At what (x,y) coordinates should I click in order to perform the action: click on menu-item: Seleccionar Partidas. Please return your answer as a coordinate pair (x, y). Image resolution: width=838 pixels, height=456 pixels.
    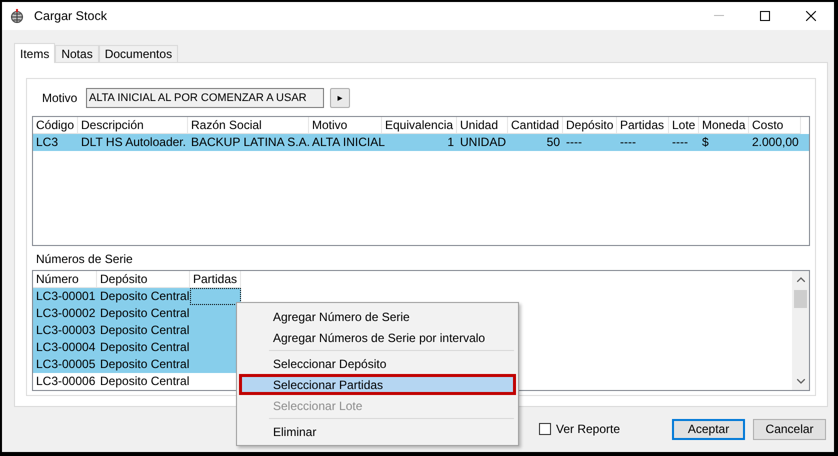
    Looking at the image, I should click on (377, 384).